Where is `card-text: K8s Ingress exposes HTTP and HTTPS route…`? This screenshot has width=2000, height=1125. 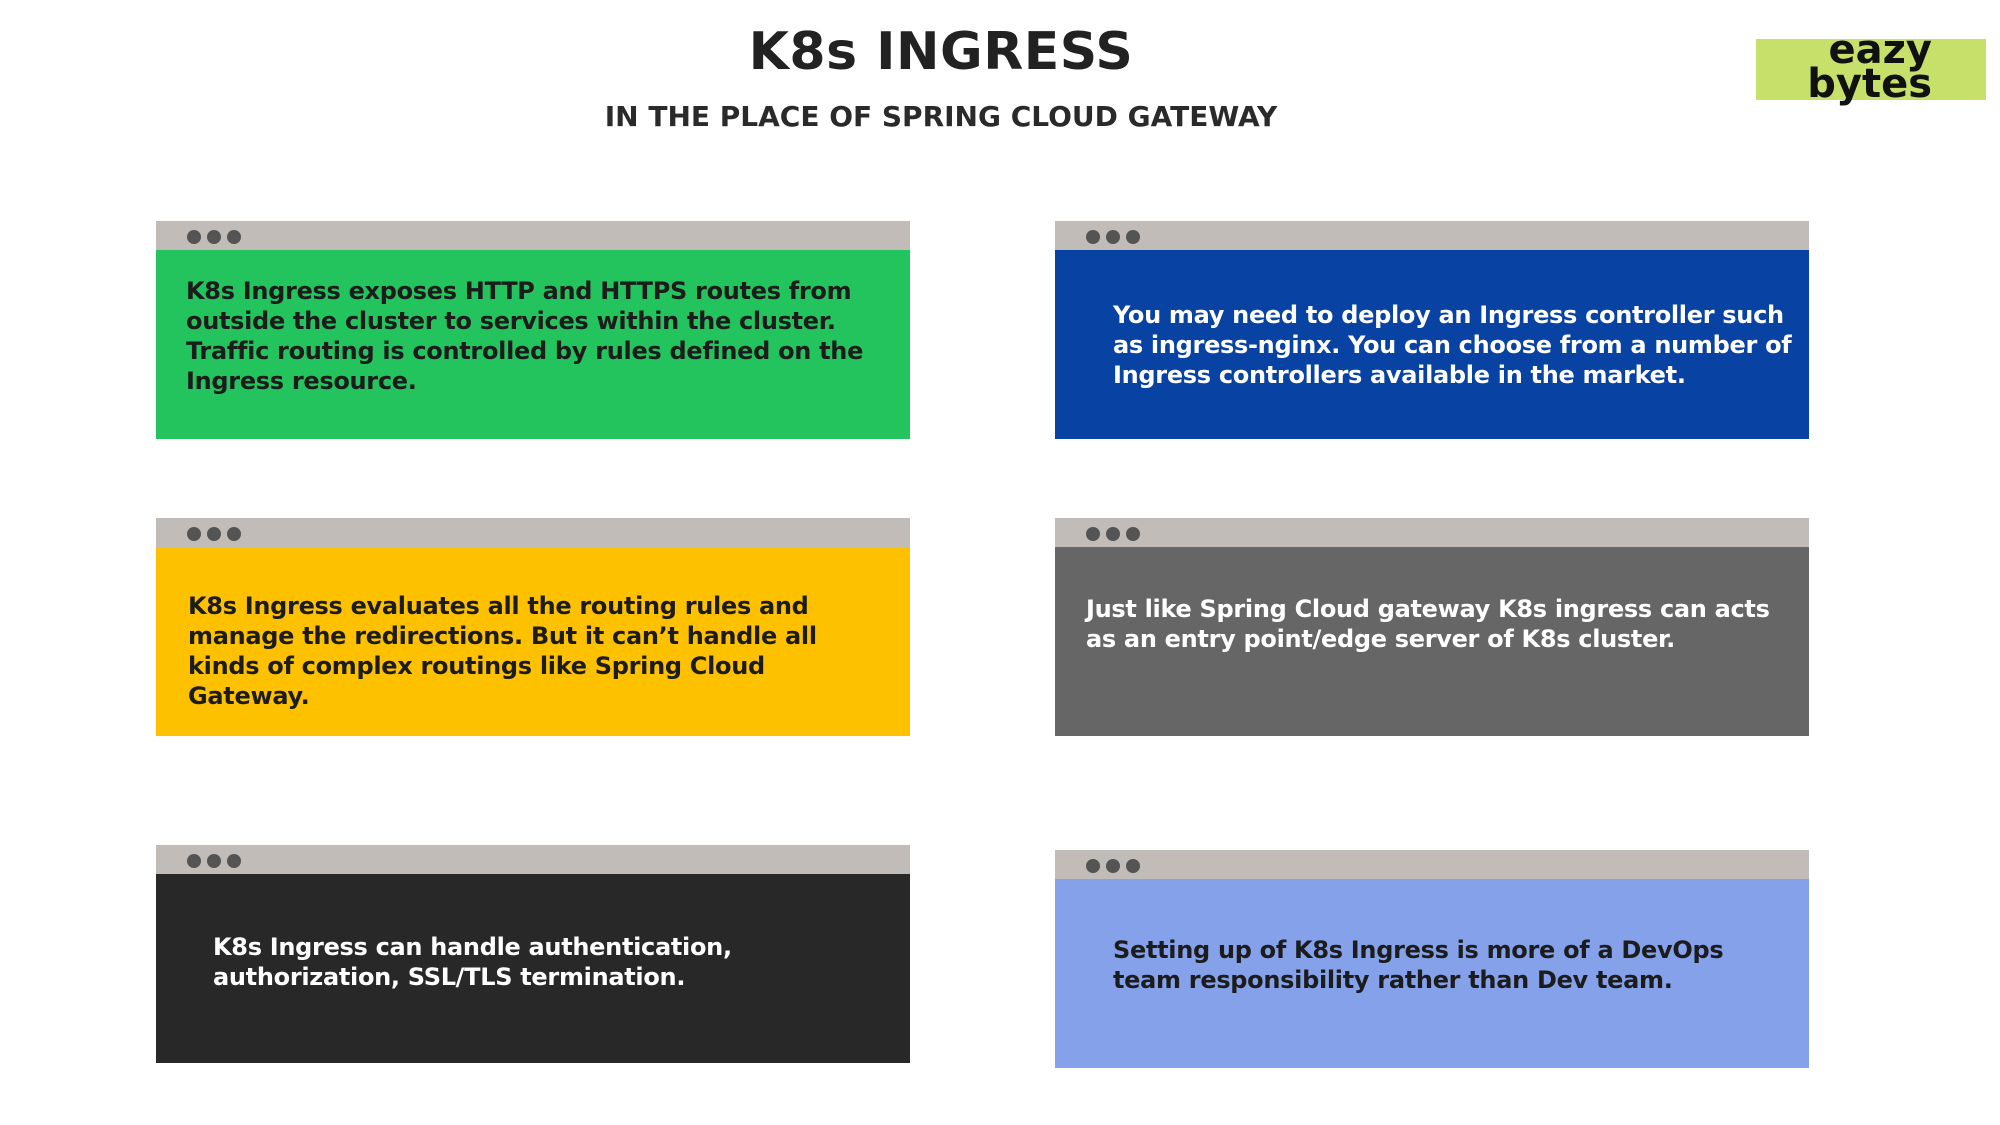
card-text: K8s Ingress exposes HTTP and HTTPS route… is located at coordinates (525, 336).